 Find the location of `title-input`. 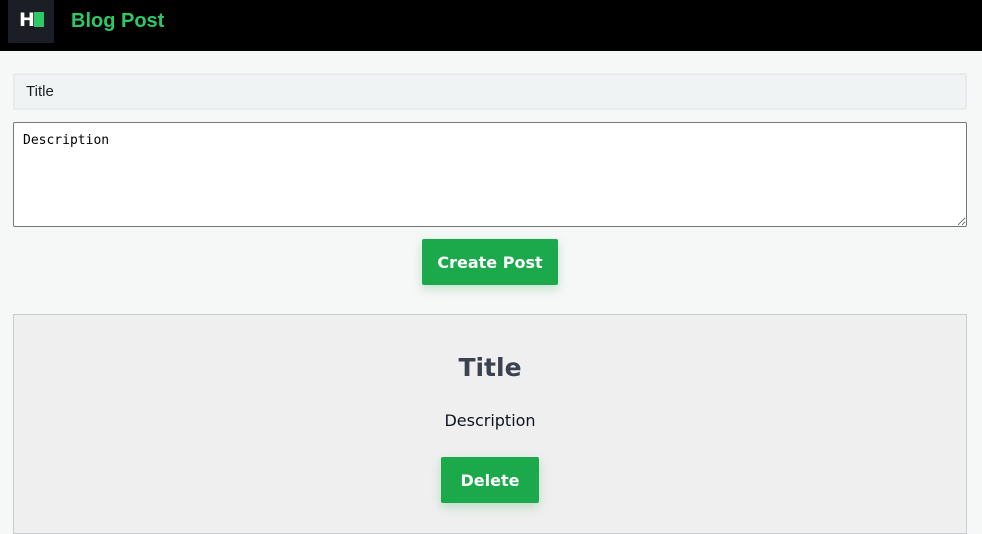

title-input is located at coordinates (490, 91).